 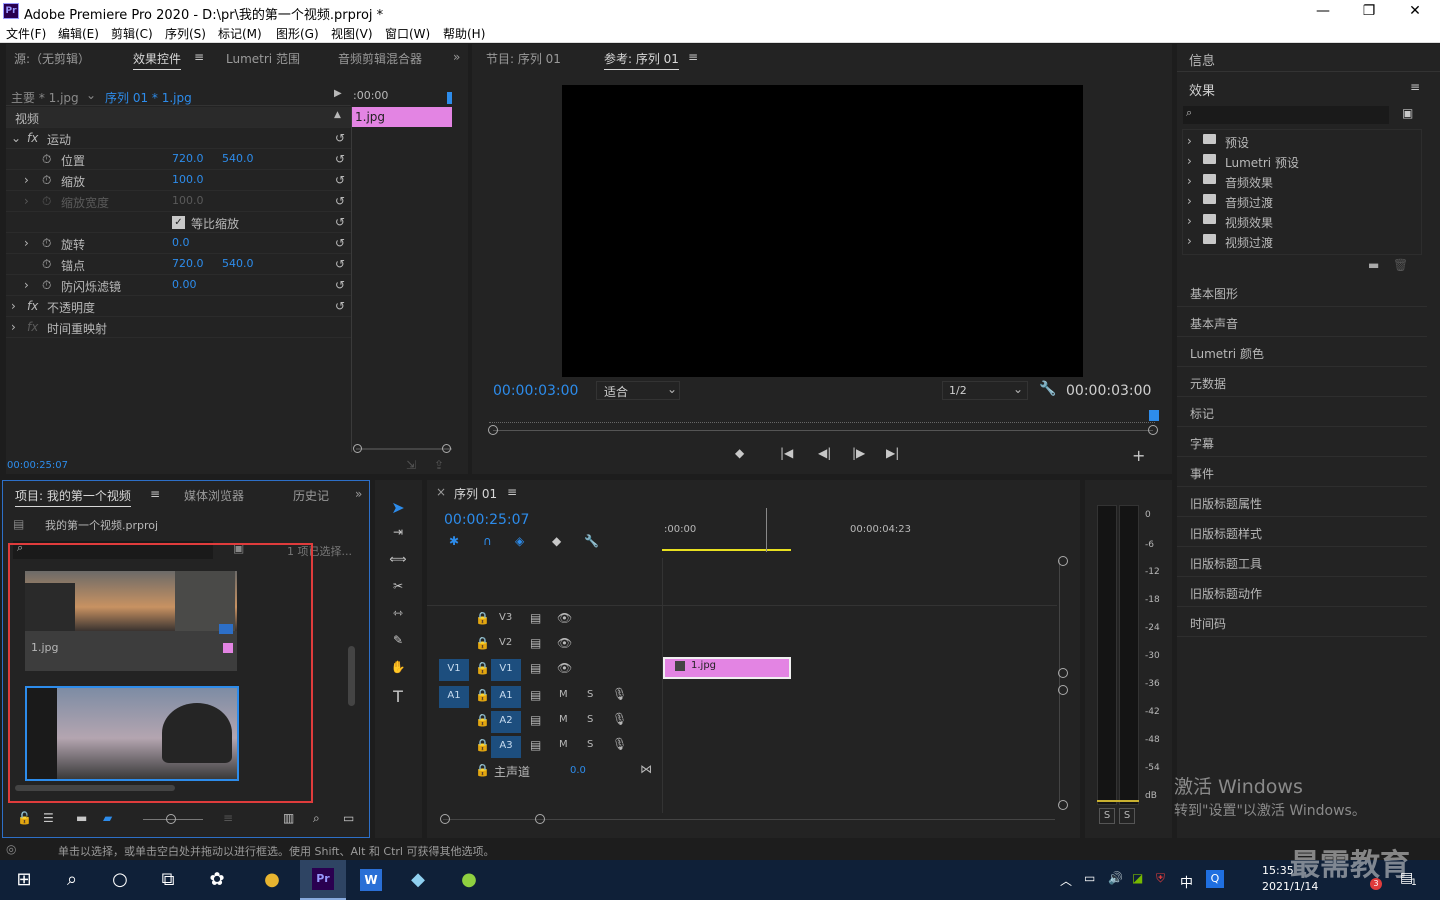 What do you see at coordinates (1202, 89) in the screenshot?
I see `effects-panel-tab: 效果` at bounding box center [1202, 89].